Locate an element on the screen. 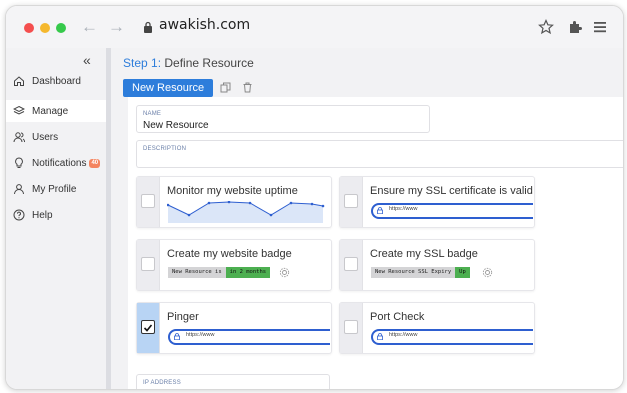 This screenshot has width=627, height=393. trash-icon is located at coordinates (247, 87).